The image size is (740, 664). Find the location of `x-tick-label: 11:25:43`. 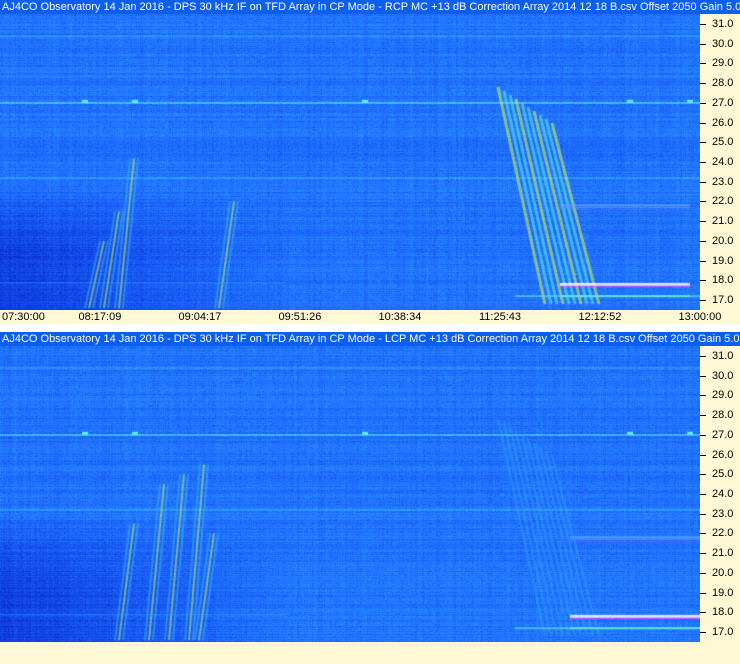

x-tick-label: 11:25:43 is located at coordinates (500, 317).